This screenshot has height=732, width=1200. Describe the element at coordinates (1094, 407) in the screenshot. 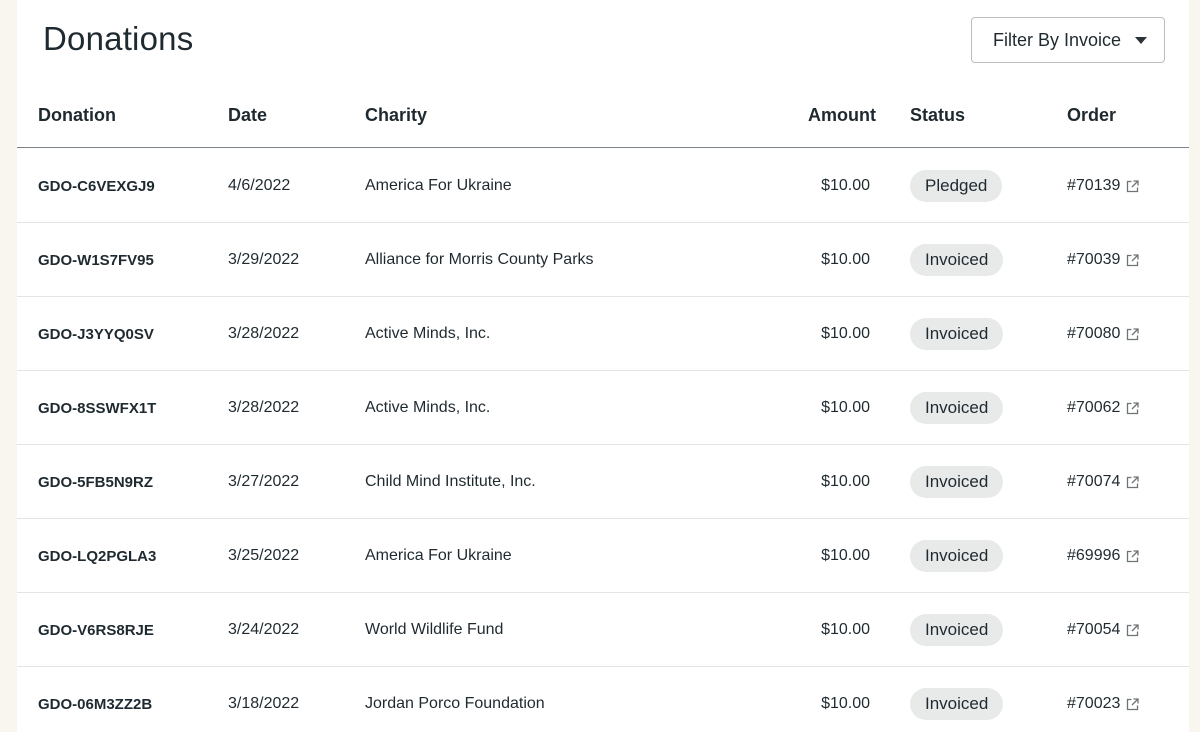

I see `order-number: #70062` at that location.